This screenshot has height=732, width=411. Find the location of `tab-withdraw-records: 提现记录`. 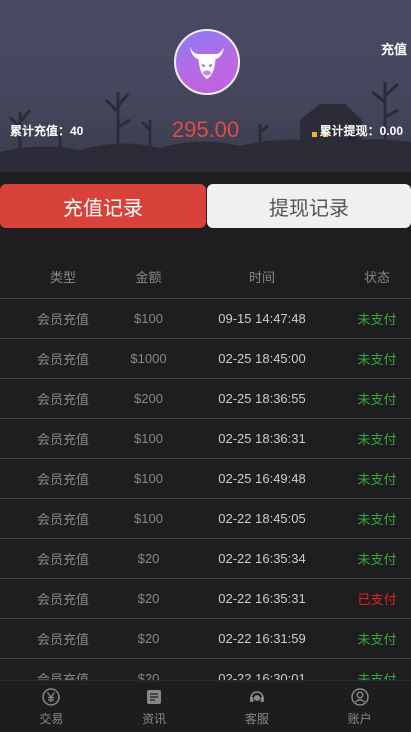

tab-withdraw-records: 提现记录 is located at coordinates (309, 206).